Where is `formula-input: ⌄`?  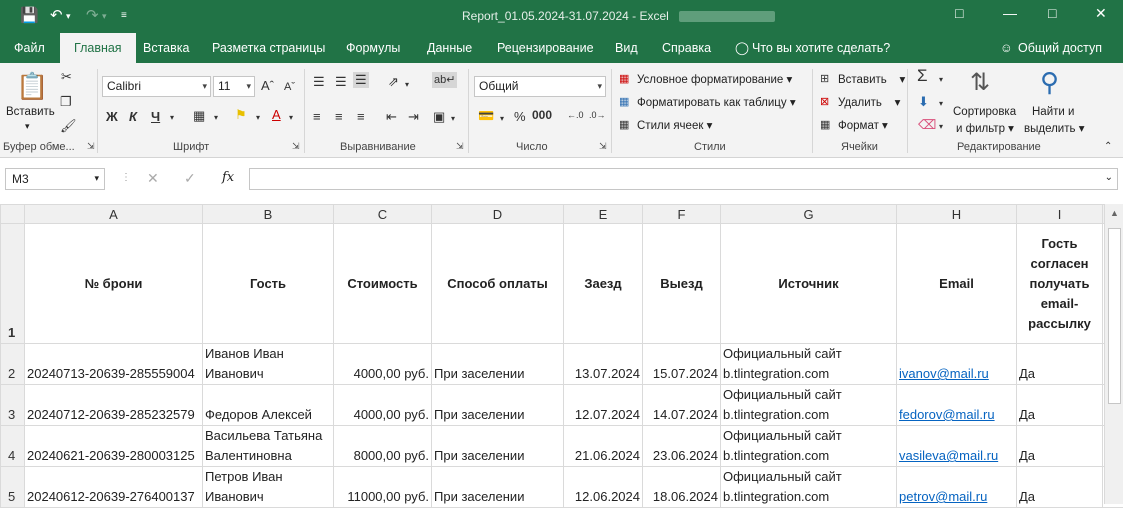 formula-input: ⌄ is located at coordinates (683, 179).